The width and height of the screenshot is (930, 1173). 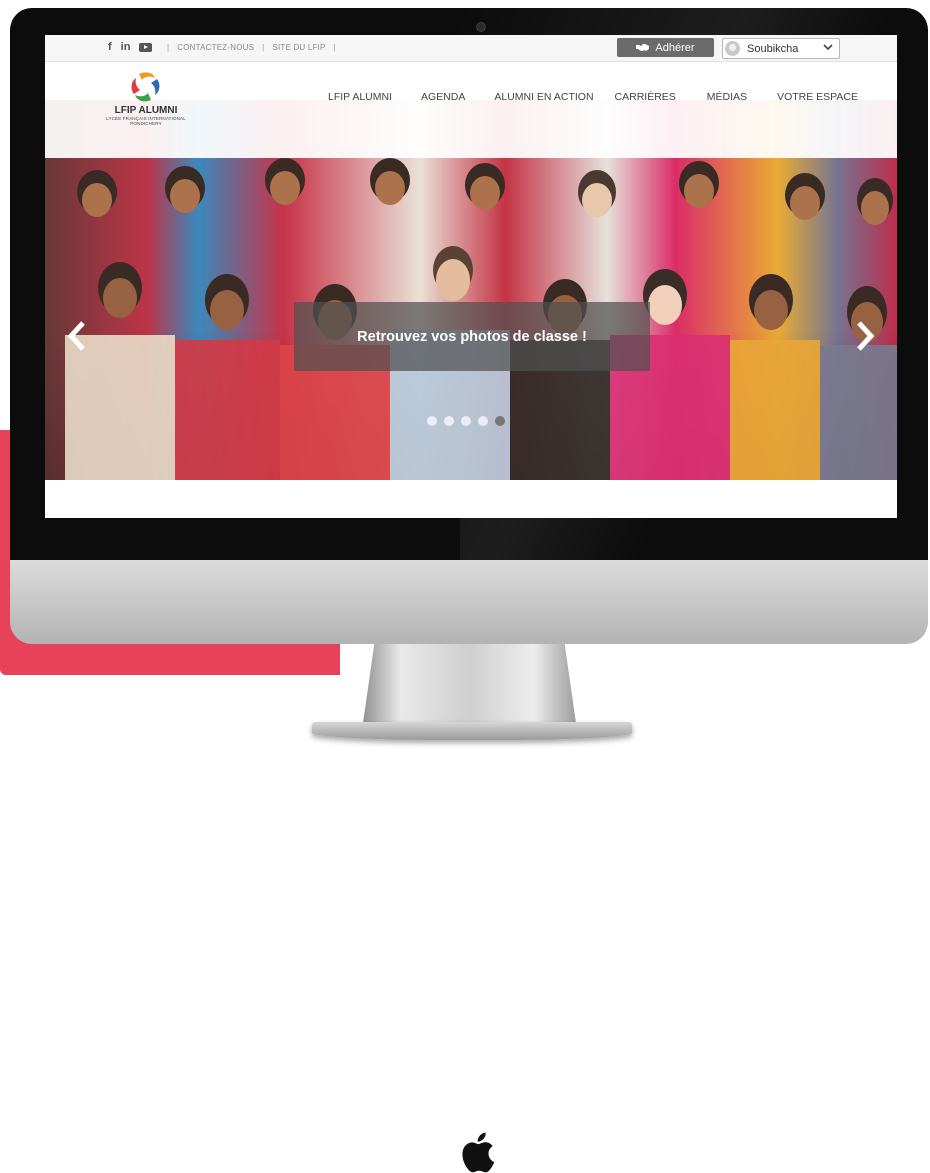 I want to click on chevron-down-icon, so click(x=828, y=47).